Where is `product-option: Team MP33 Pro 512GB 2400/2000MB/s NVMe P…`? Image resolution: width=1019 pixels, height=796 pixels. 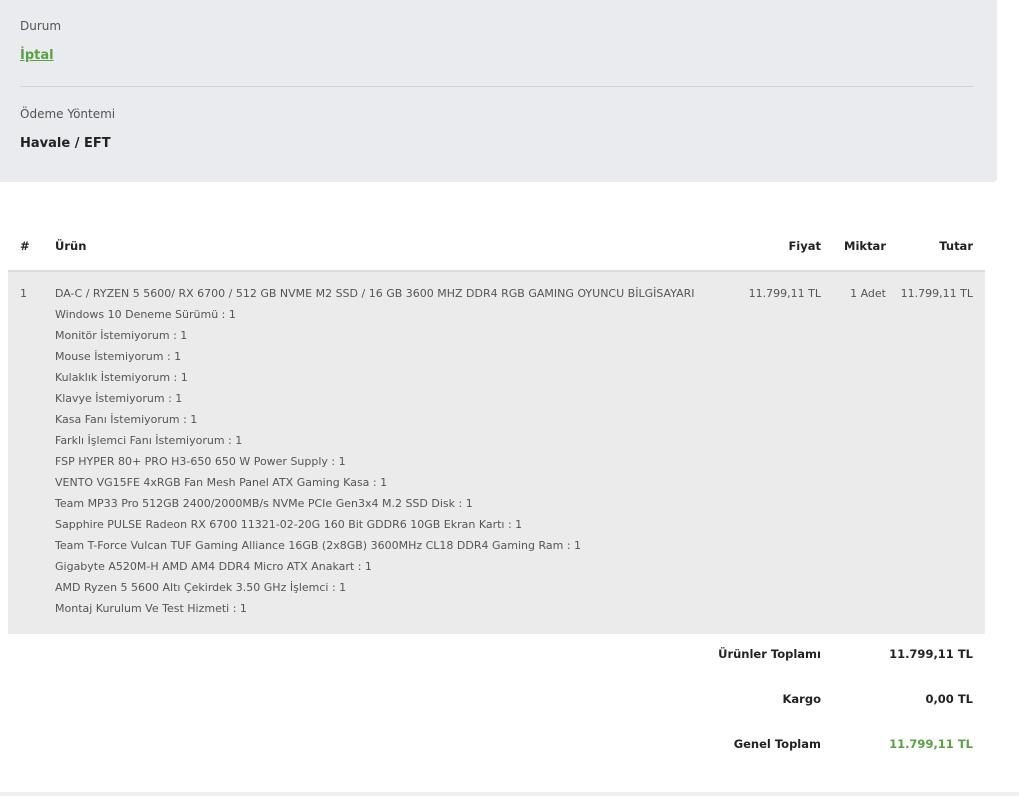 product-option: Team MP33 Pro 512GB 2400/2000MB/s NVMe P… is located at coordinates (264, 503).